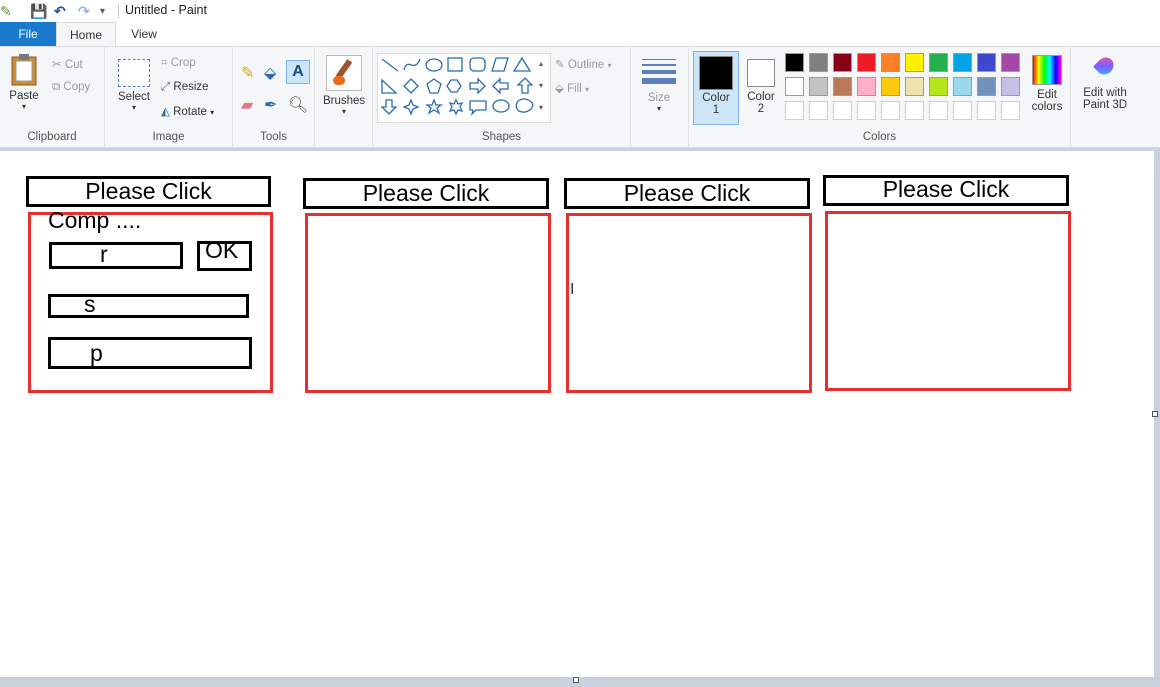 The image size is (1160, 687). What do you see at coordinates (57, 65) in the screenshot?
I see `scissors-icon: ✂` at bounding box center [57, 65].